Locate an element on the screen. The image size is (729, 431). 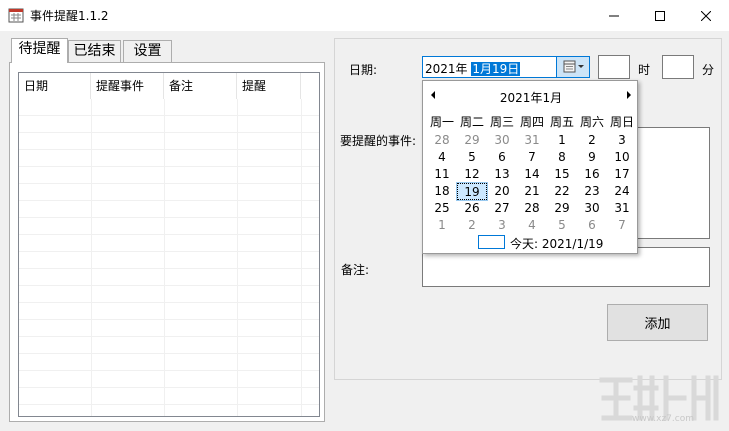
minimize-icon is located at coordinates (614, 15).